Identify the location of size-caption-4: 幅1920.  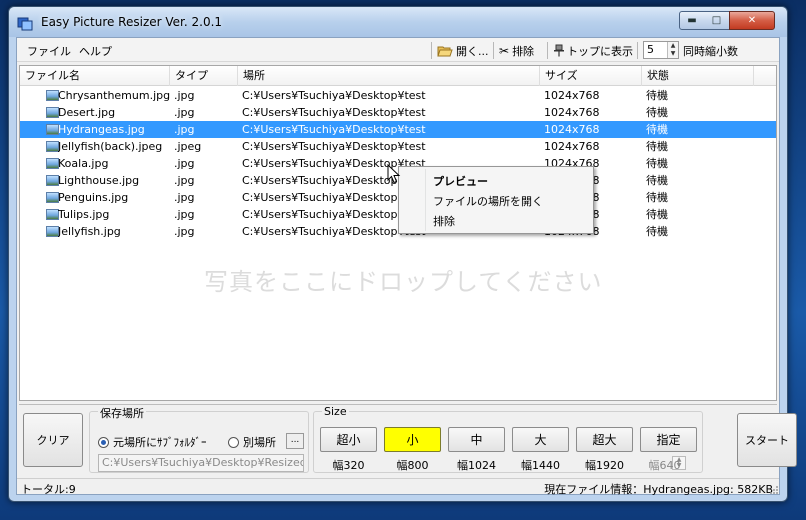
(604, 465).